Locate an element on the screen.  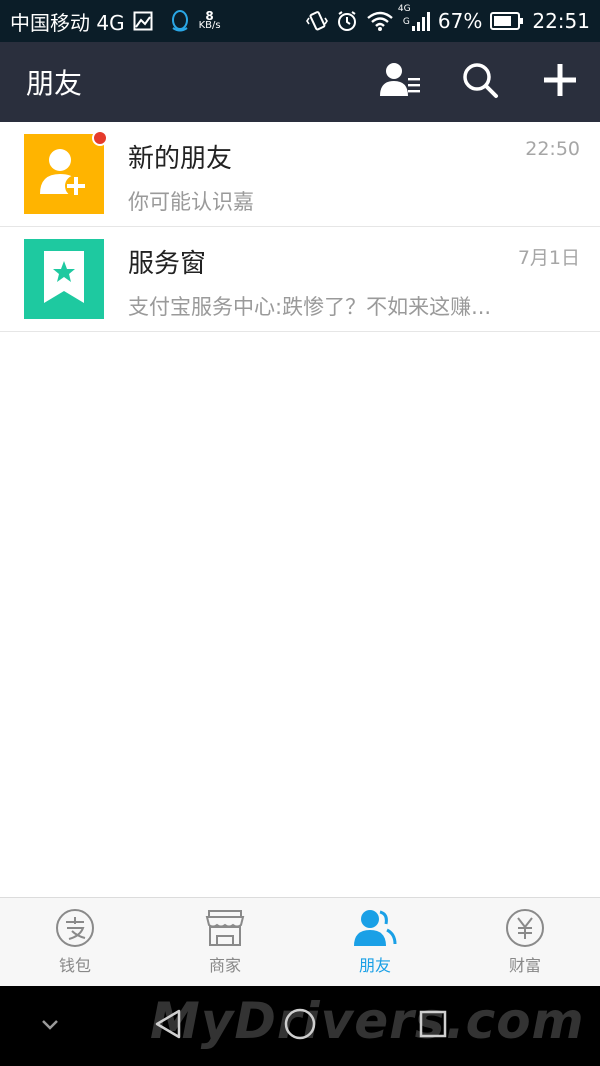
wifi-icon is located at coordinates (380, 21).